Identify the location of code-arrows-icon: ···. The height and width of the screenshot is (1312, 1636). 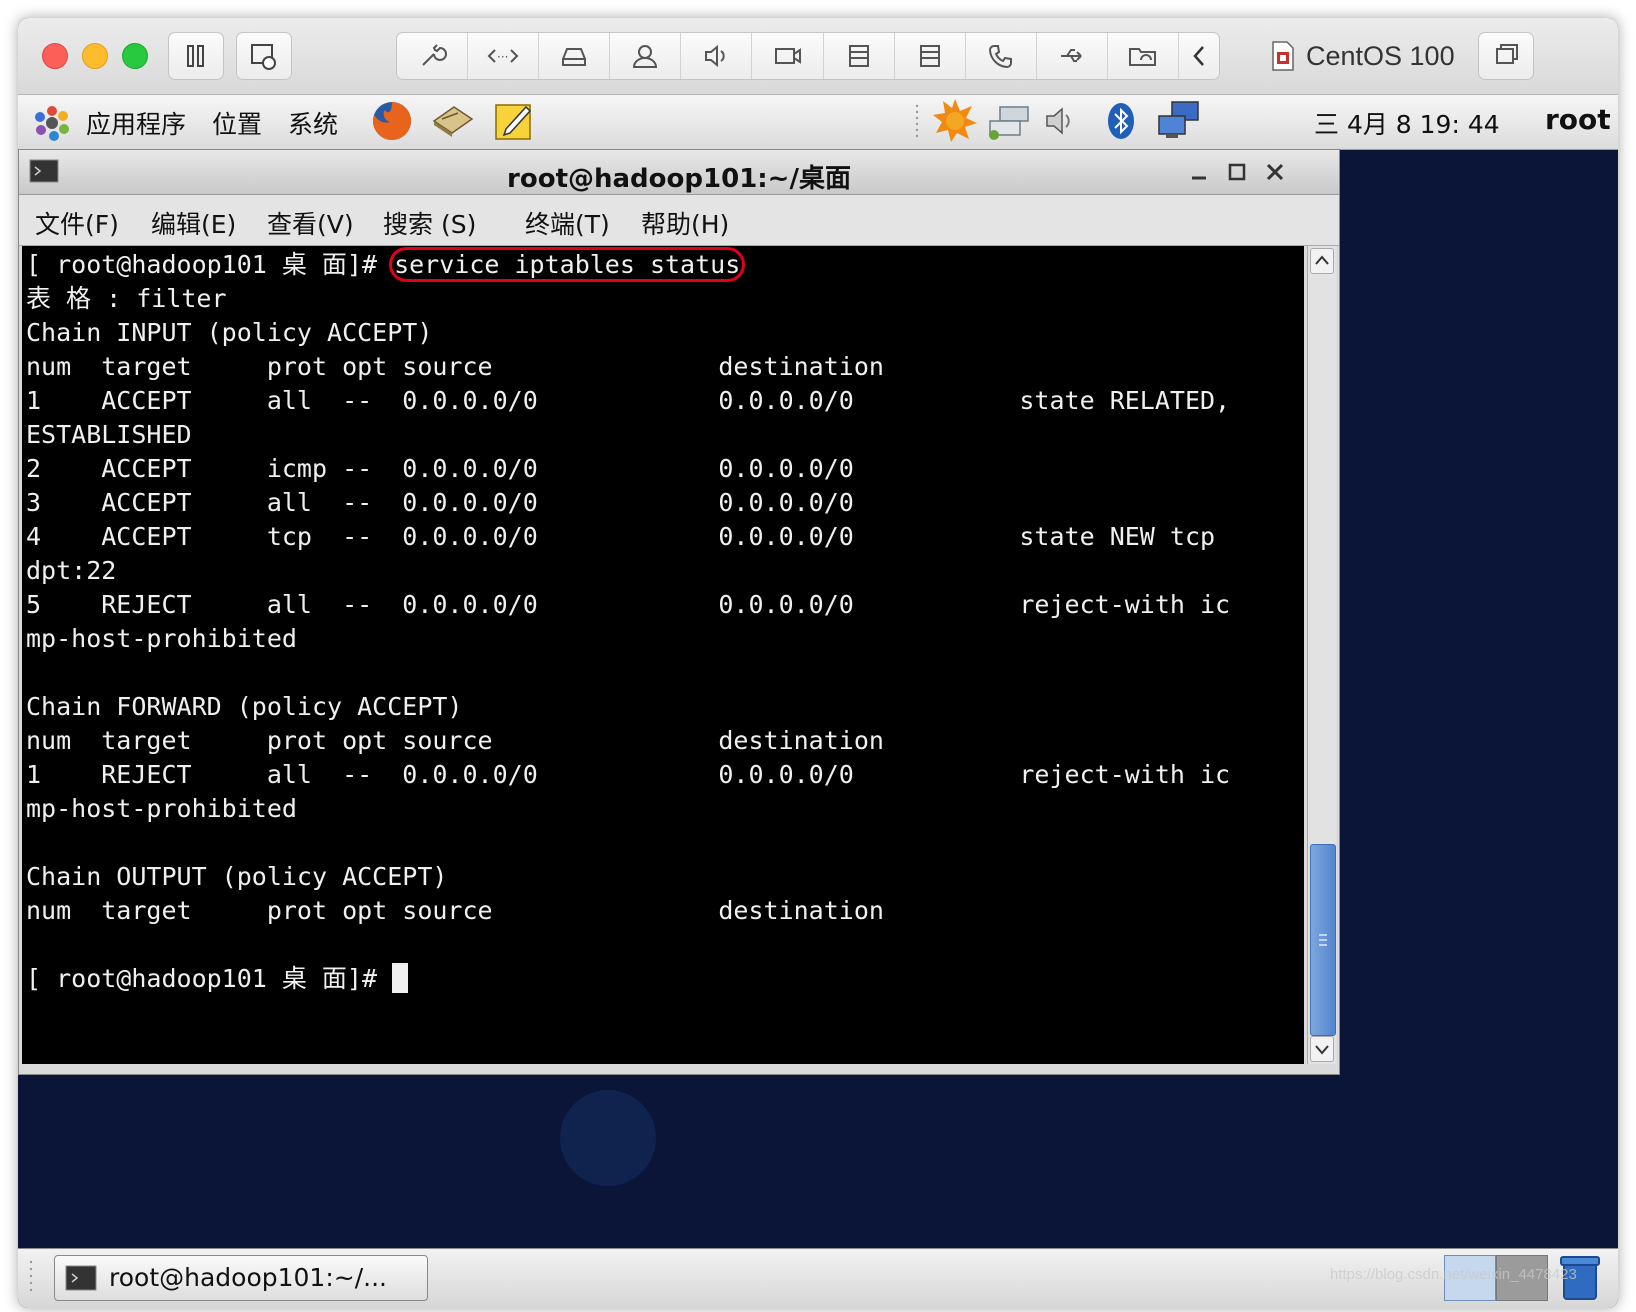
(503, 56).